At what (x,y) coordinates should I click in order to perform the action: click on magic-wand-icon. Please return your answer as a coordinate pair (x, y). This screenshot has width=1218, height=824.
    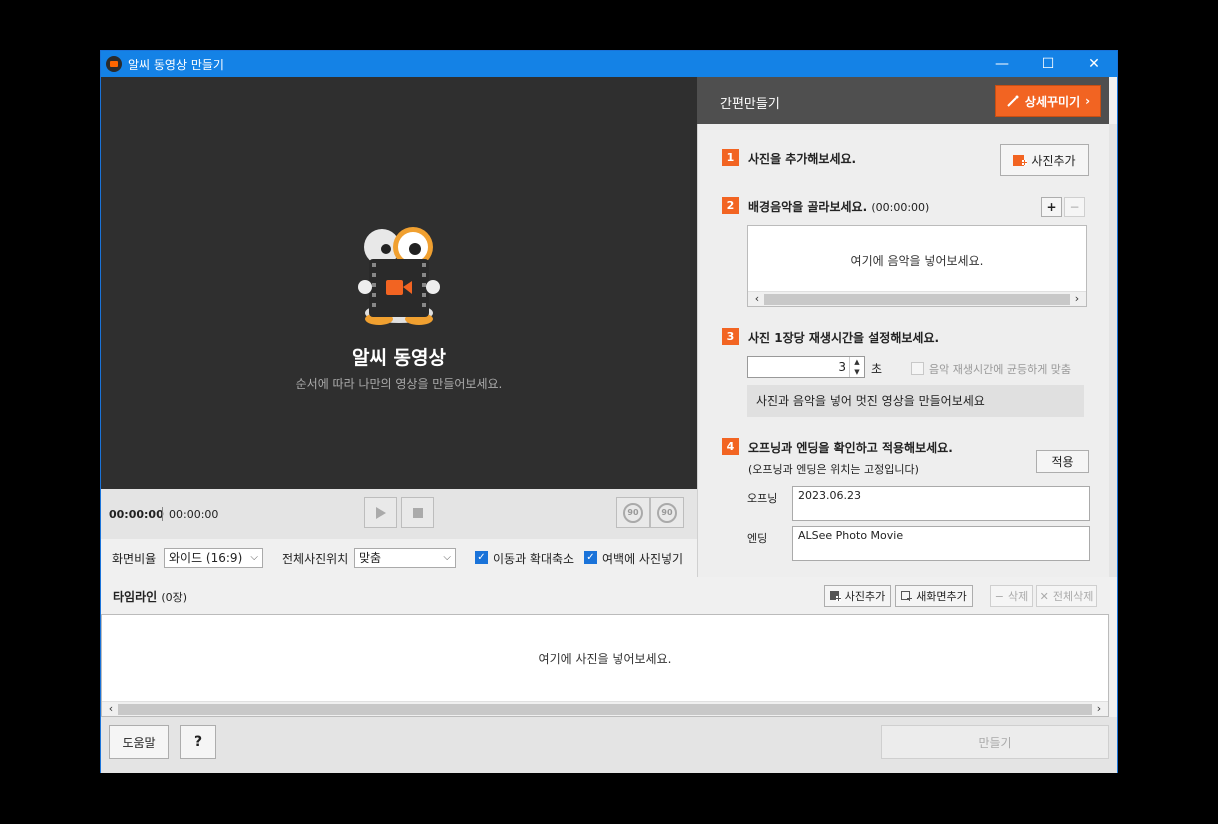
    Looking at the image, I should click on (1013, 101).